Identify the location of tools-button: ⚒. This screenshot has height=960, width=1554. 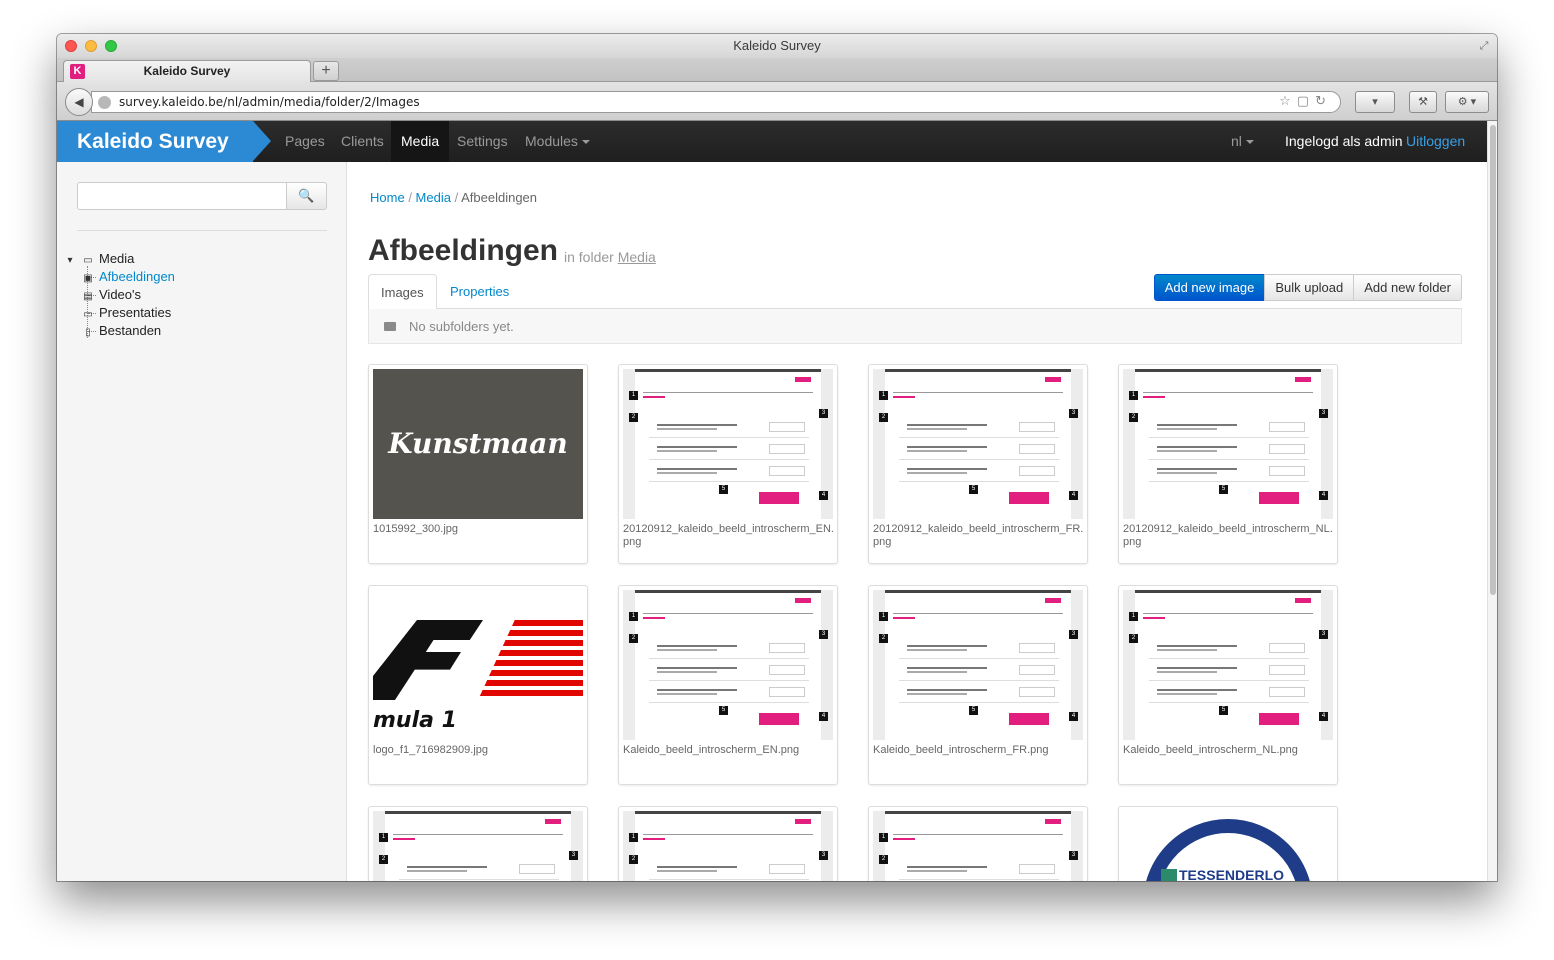
(1423, 102).